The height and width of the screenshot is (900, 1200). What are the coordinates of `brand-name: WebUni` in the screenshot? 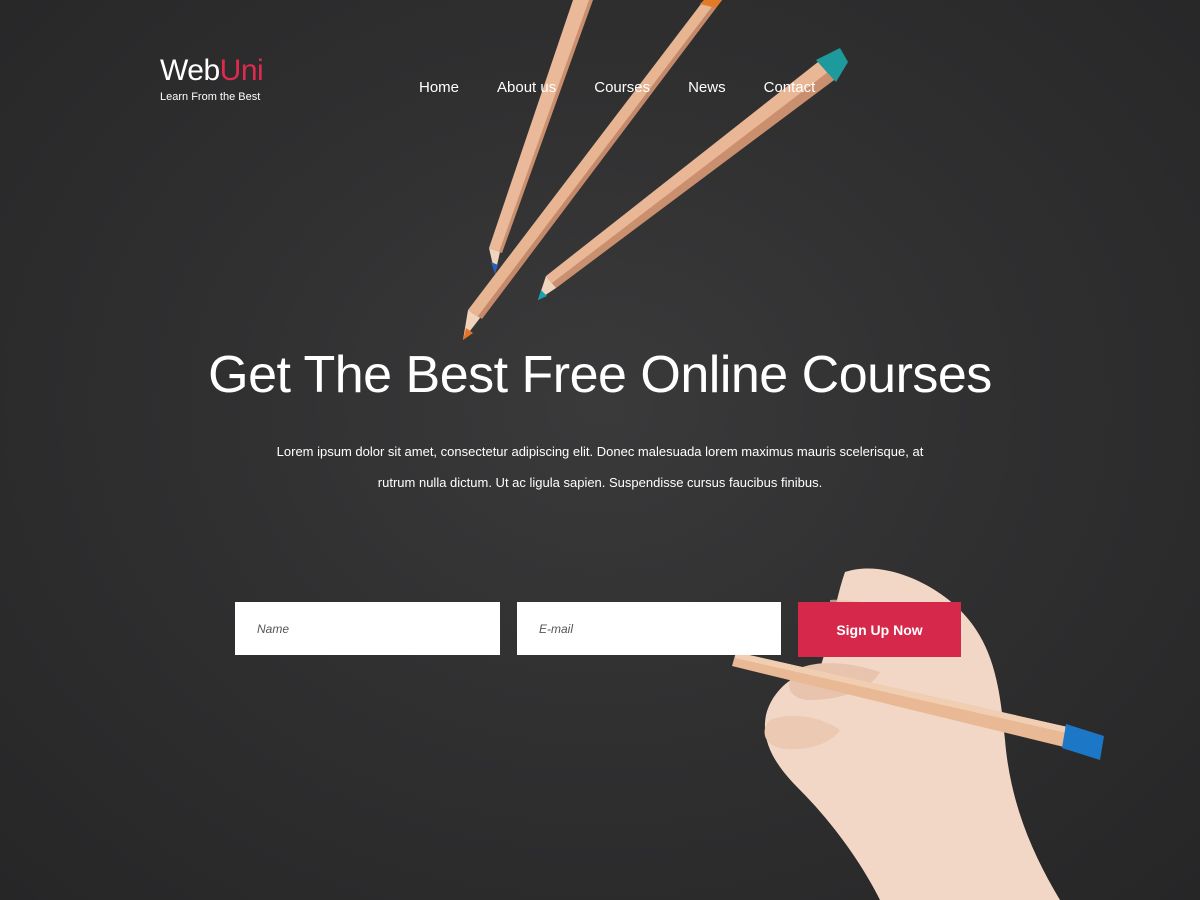 It's located at (212, 71).